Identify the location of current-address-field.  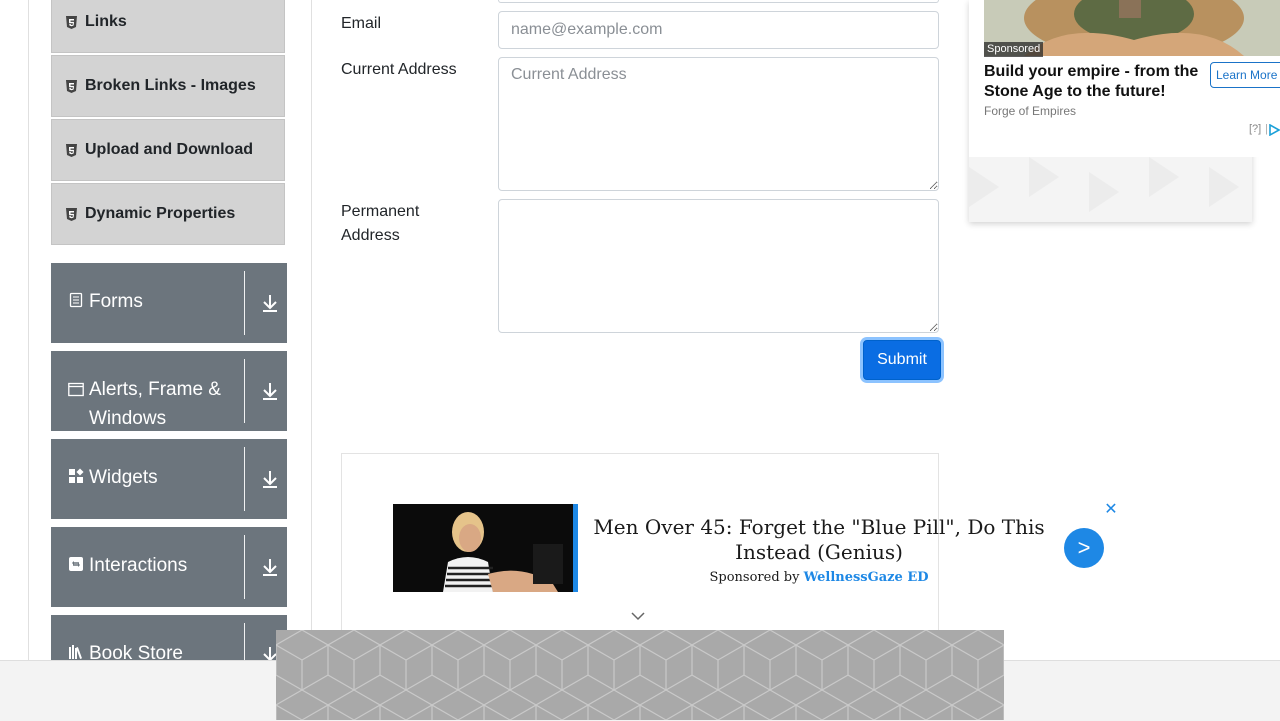
(718, 124).